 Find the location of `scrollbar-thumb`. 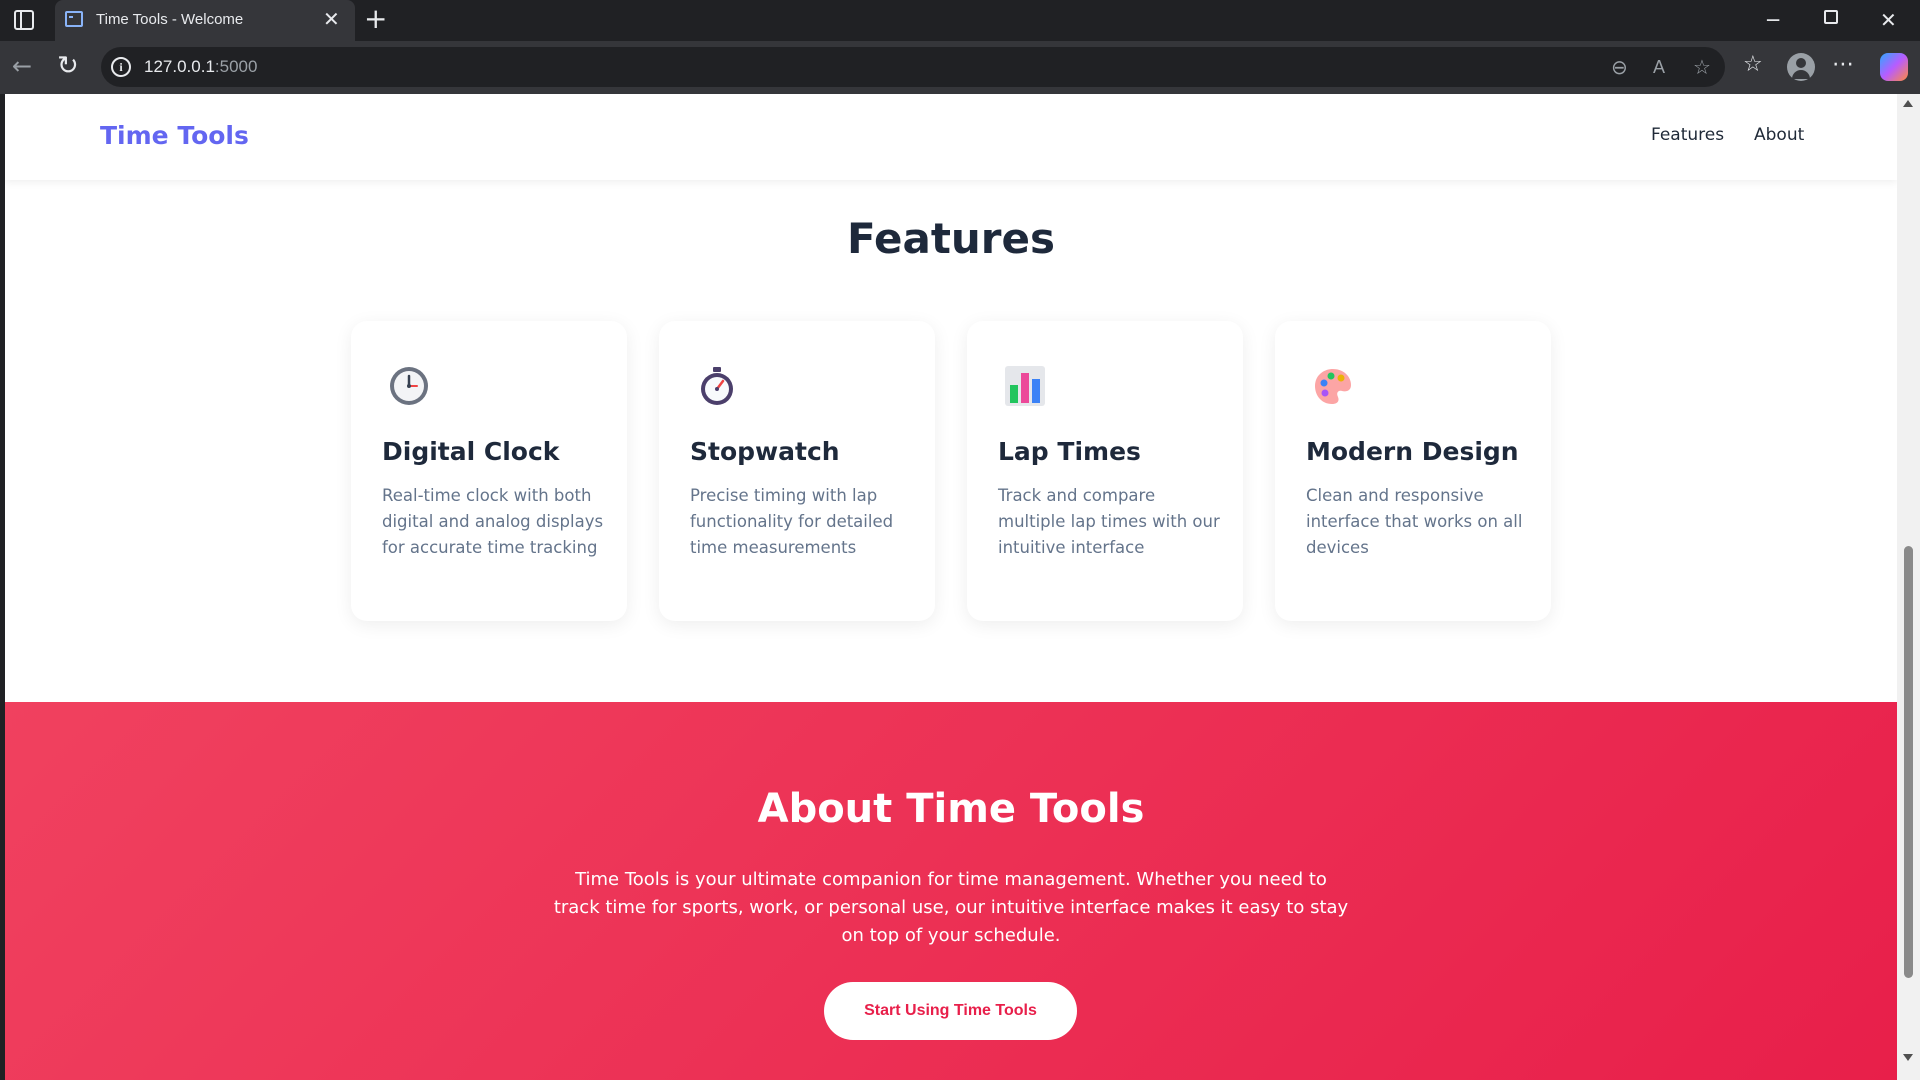

scrollbar-thumb is located at coordinates (1908, 762).